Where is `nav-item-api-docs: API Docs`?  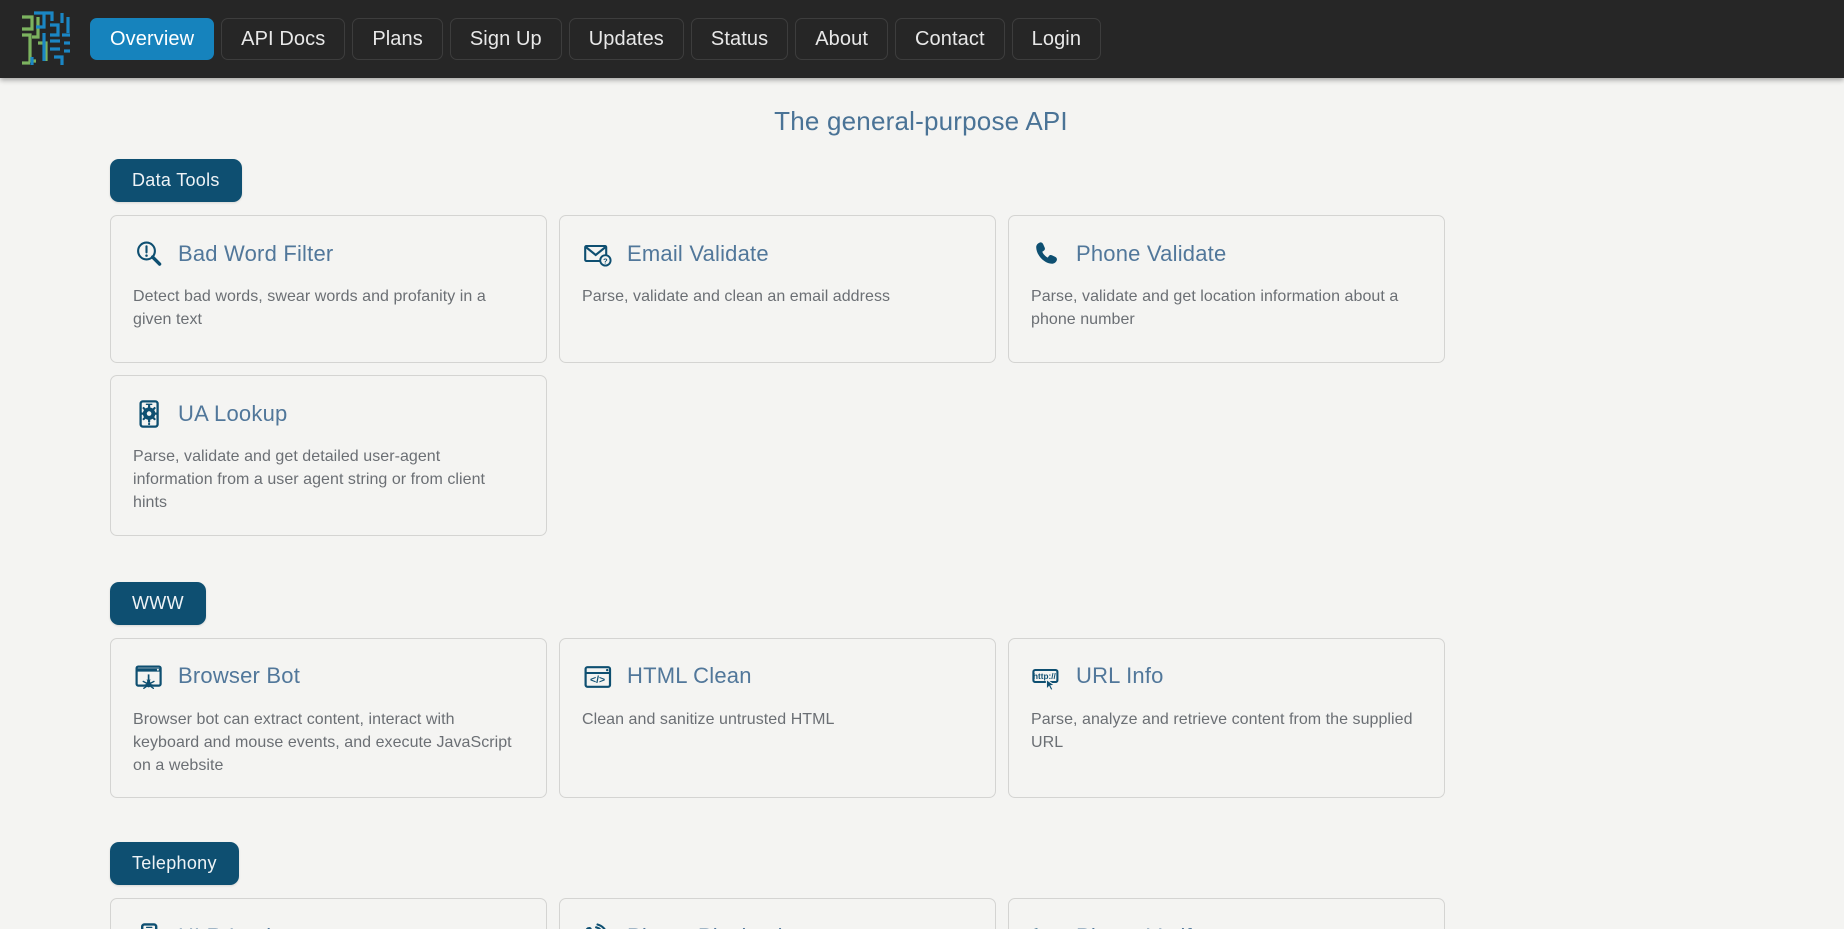 nav-item-api-docs: API Docs is located at coordinates (283, 39).